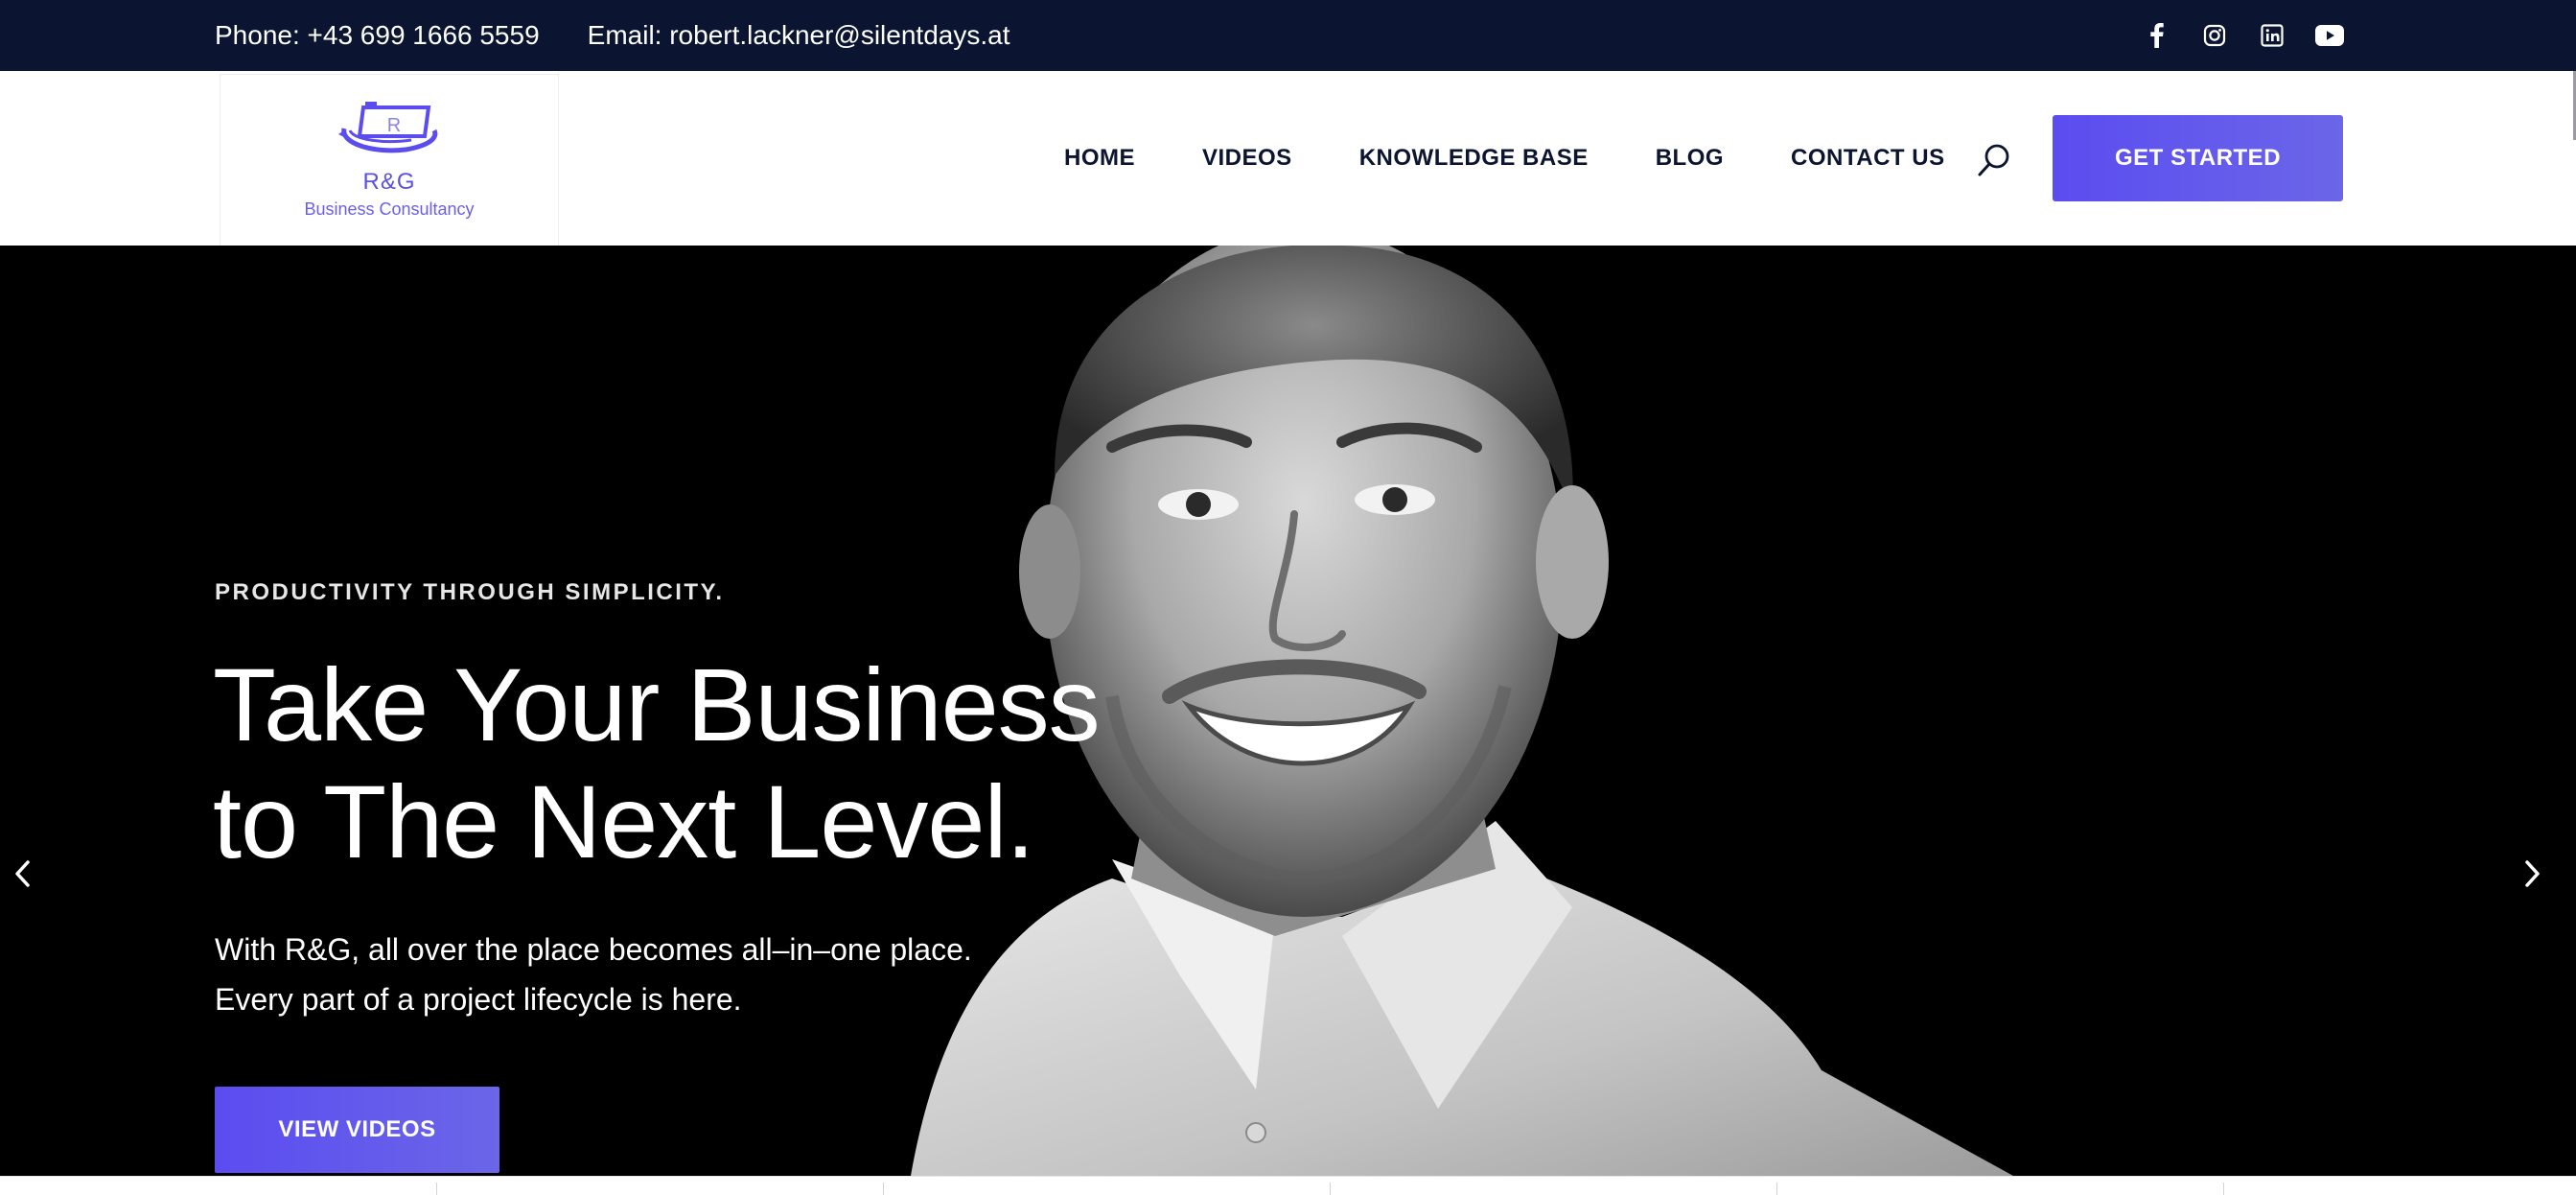  What do you see at coordinates (1474, 158) in the screenshot?
I see `nav-item-knowledge-base: KNOWLEDGE BASE` at bounding box center [1474, 158].